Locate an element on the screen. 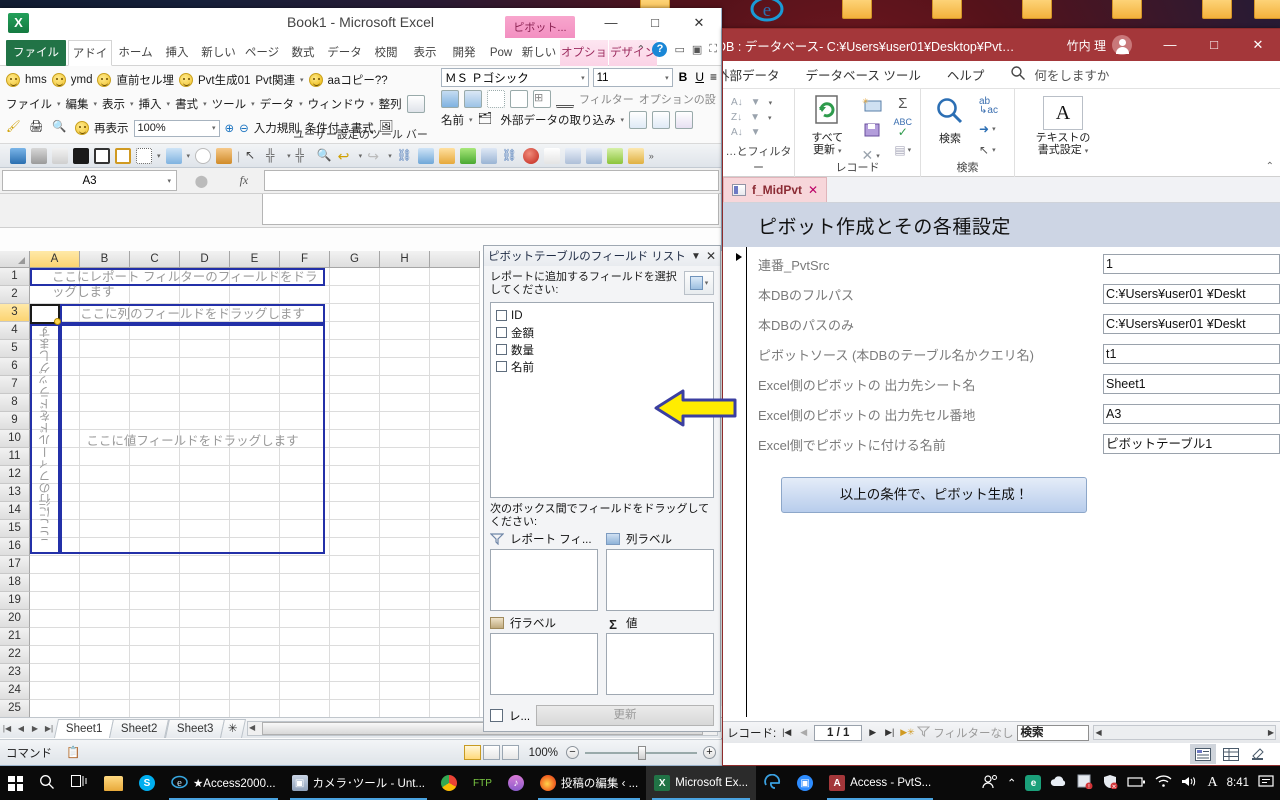 This screenshot has height=800, width=1280. row-header-21: 21 is located at coordinates (15, 637).